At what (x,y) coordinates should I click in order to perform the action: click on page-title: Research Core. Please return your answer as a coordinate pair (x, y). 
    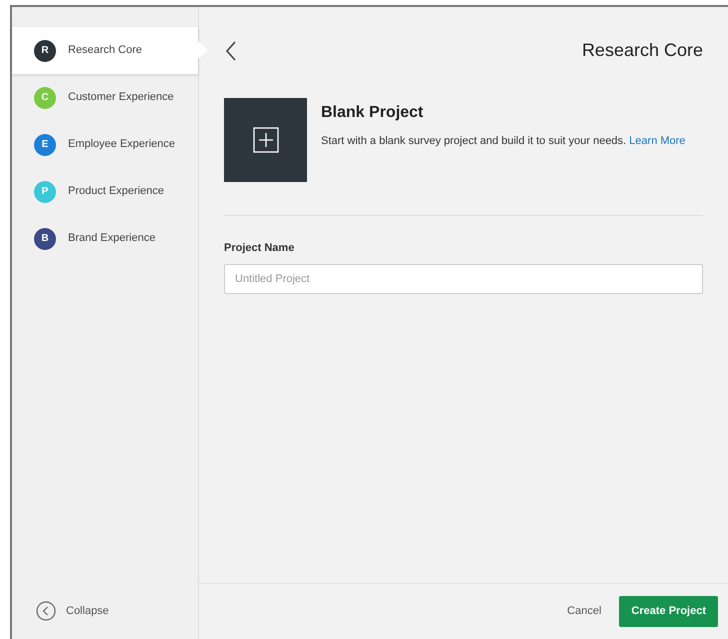
    Looking at the image, I should click on (642, 50).